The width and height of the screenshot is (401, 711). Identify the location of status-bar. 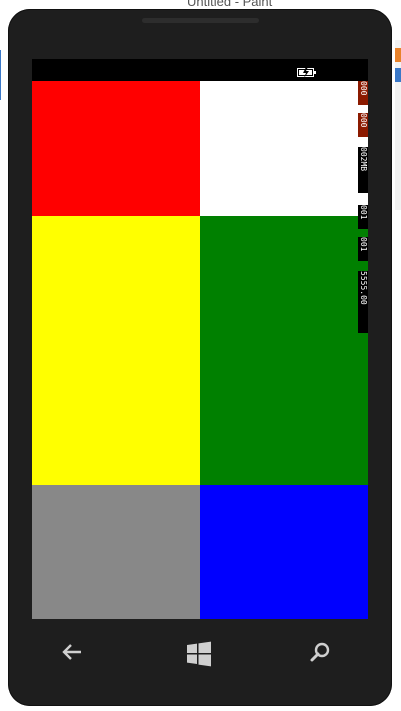
(200, 70).